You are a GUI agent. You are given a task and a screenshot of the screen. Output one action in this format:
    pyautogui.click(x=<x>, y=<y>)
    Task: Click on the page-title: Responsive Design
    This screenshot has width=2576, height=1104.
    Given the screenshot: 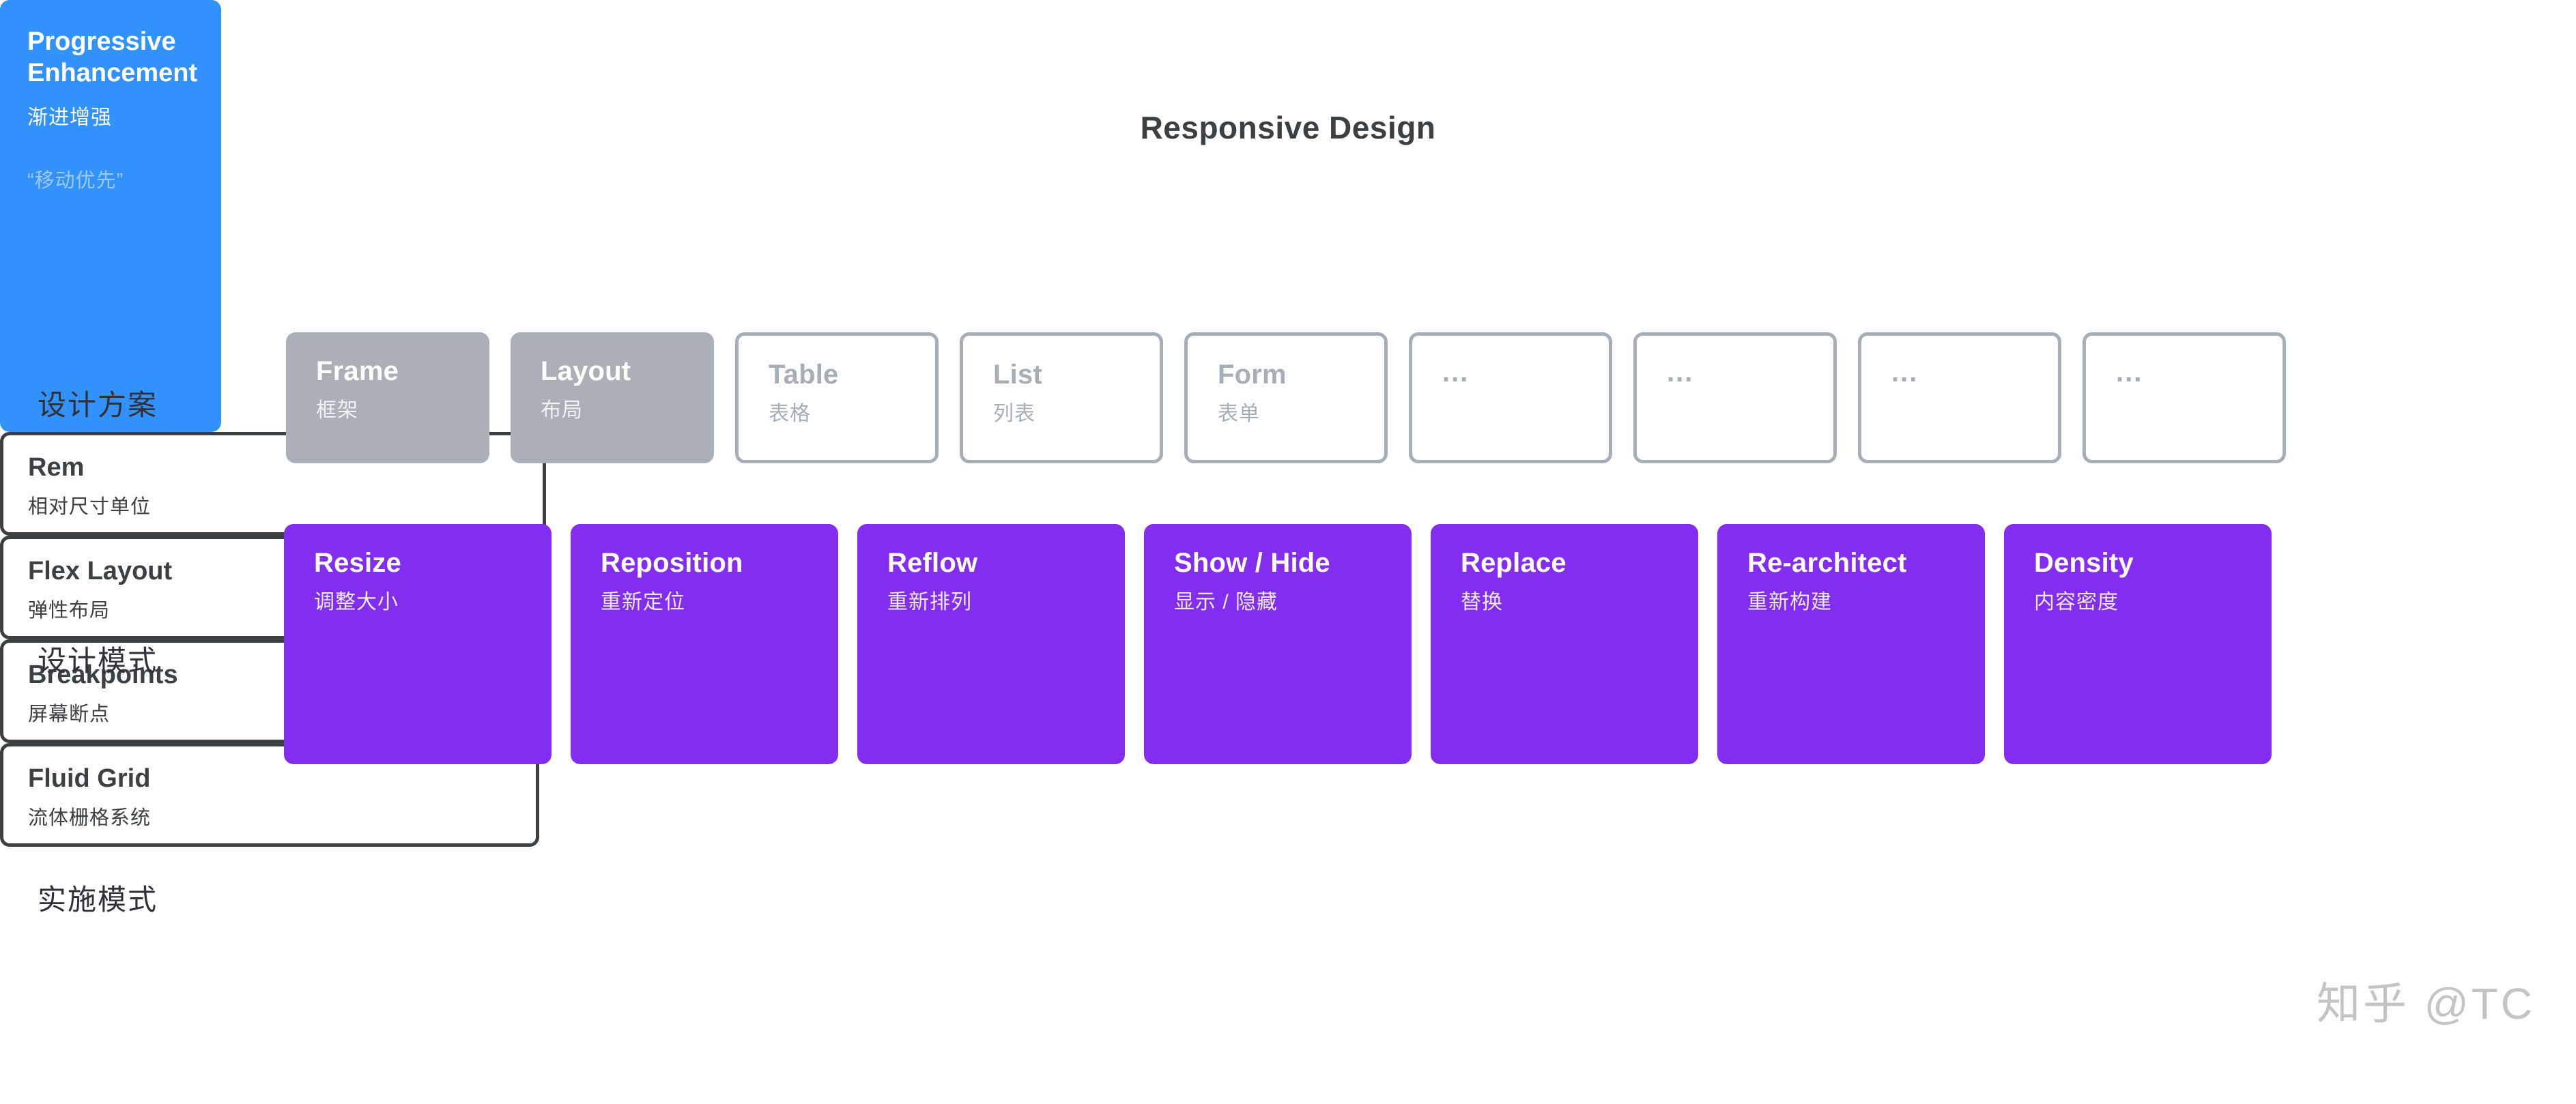 What is the action you would take?
    pyautogui.click(x=1288, y=127)
    